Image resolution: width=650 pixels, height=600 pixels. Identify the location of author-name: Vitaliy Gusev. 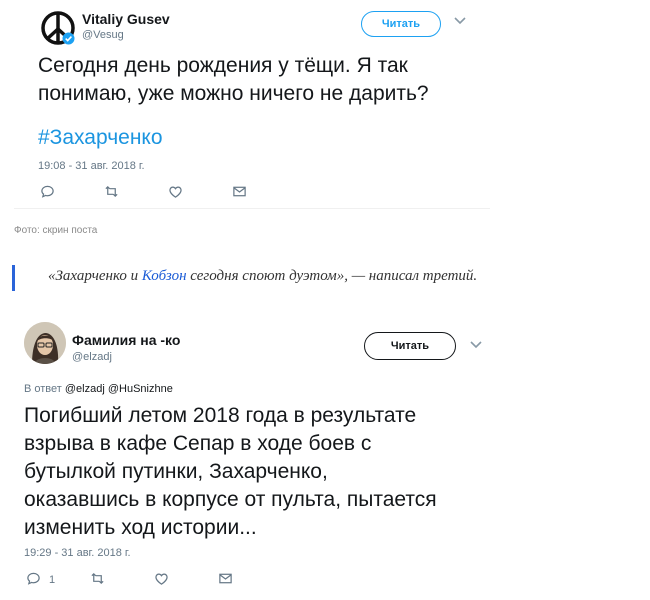
(126, 19).